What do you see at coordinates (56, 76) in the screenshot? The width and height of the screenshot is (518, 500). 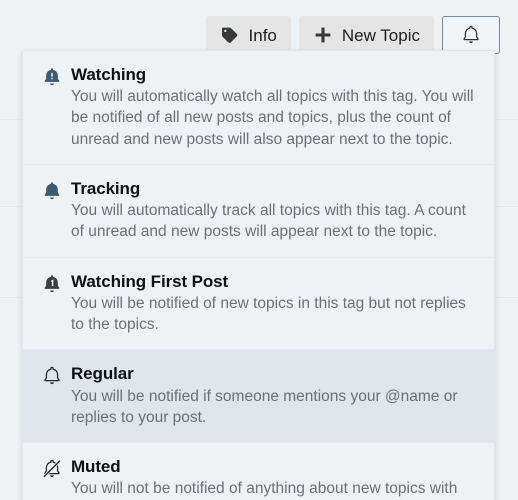 I see `bell-exclamation-icon` at bounding box center [56, 76].